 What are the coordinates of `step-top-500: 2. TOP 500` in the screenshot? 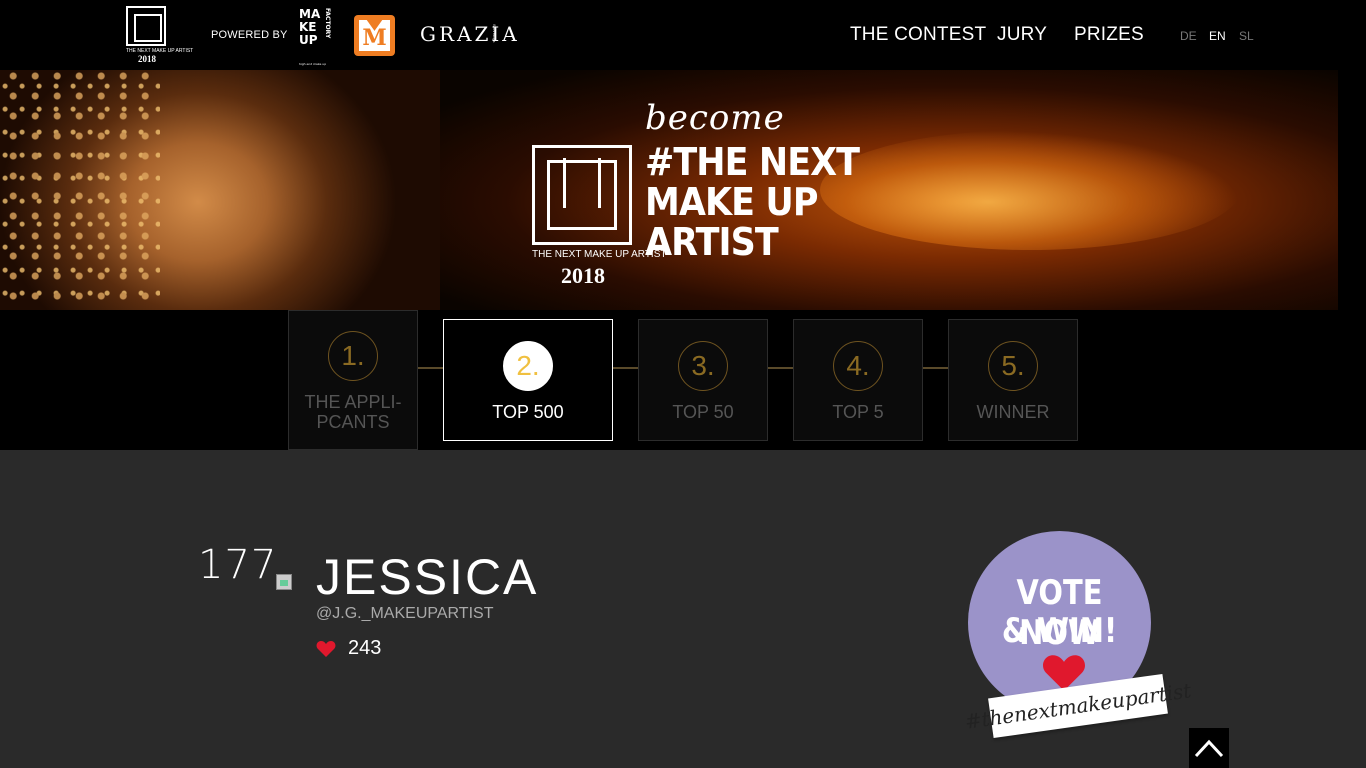 It's located at (528, 380).